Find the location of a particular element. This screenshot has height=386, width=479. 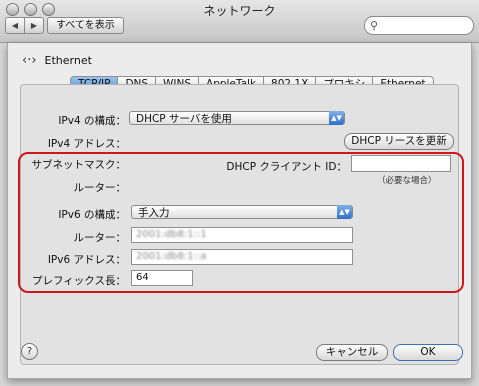

navigation-buttons: ◀ ▶ is located at coordinates (24, 25).